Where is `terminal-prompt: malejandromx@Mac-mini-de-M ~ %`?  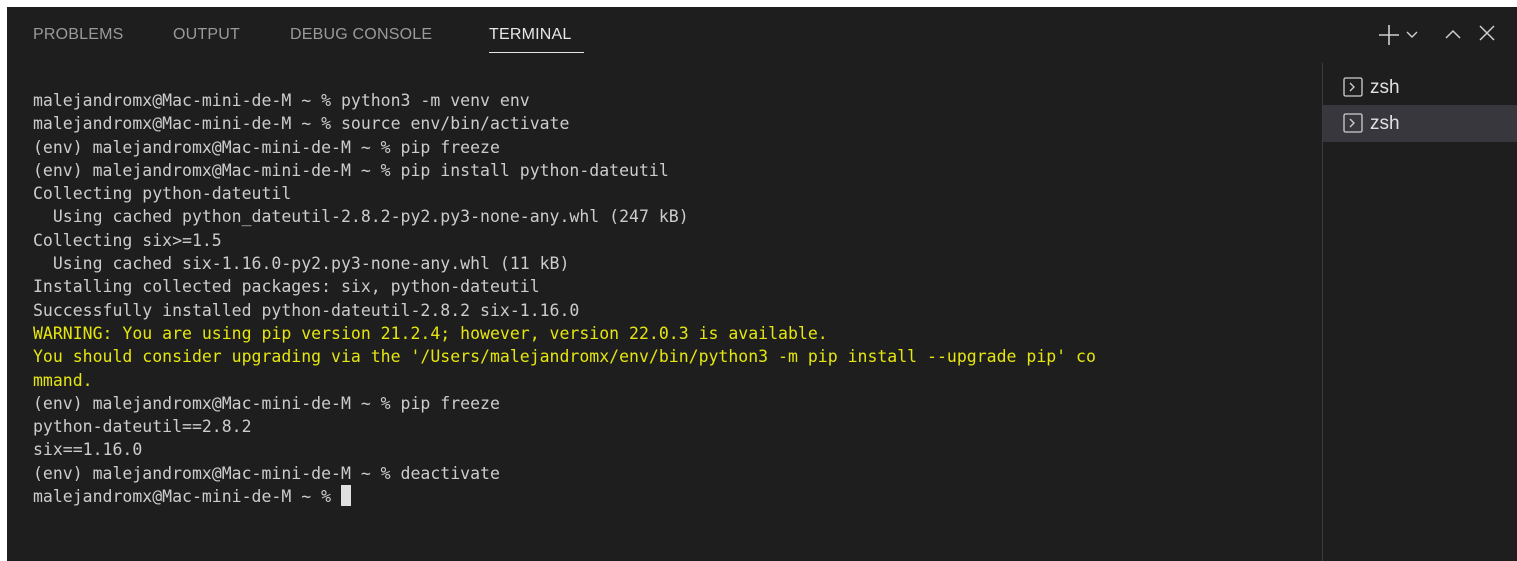
terminal-prompt: malejandromx@Mac-mini-de-M ~ % is located at coordinates (187, 497).